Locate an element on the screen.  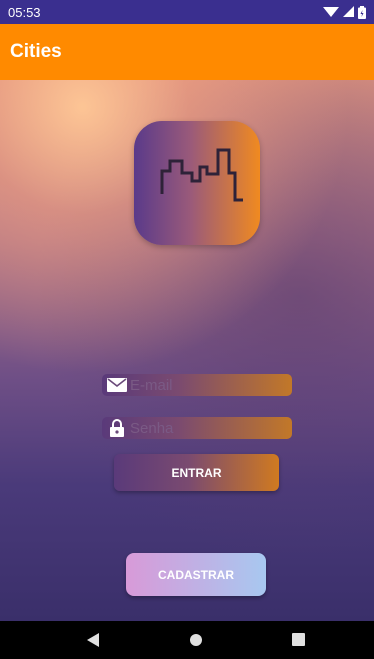
signal-icon is located at coordinates (348, 11).